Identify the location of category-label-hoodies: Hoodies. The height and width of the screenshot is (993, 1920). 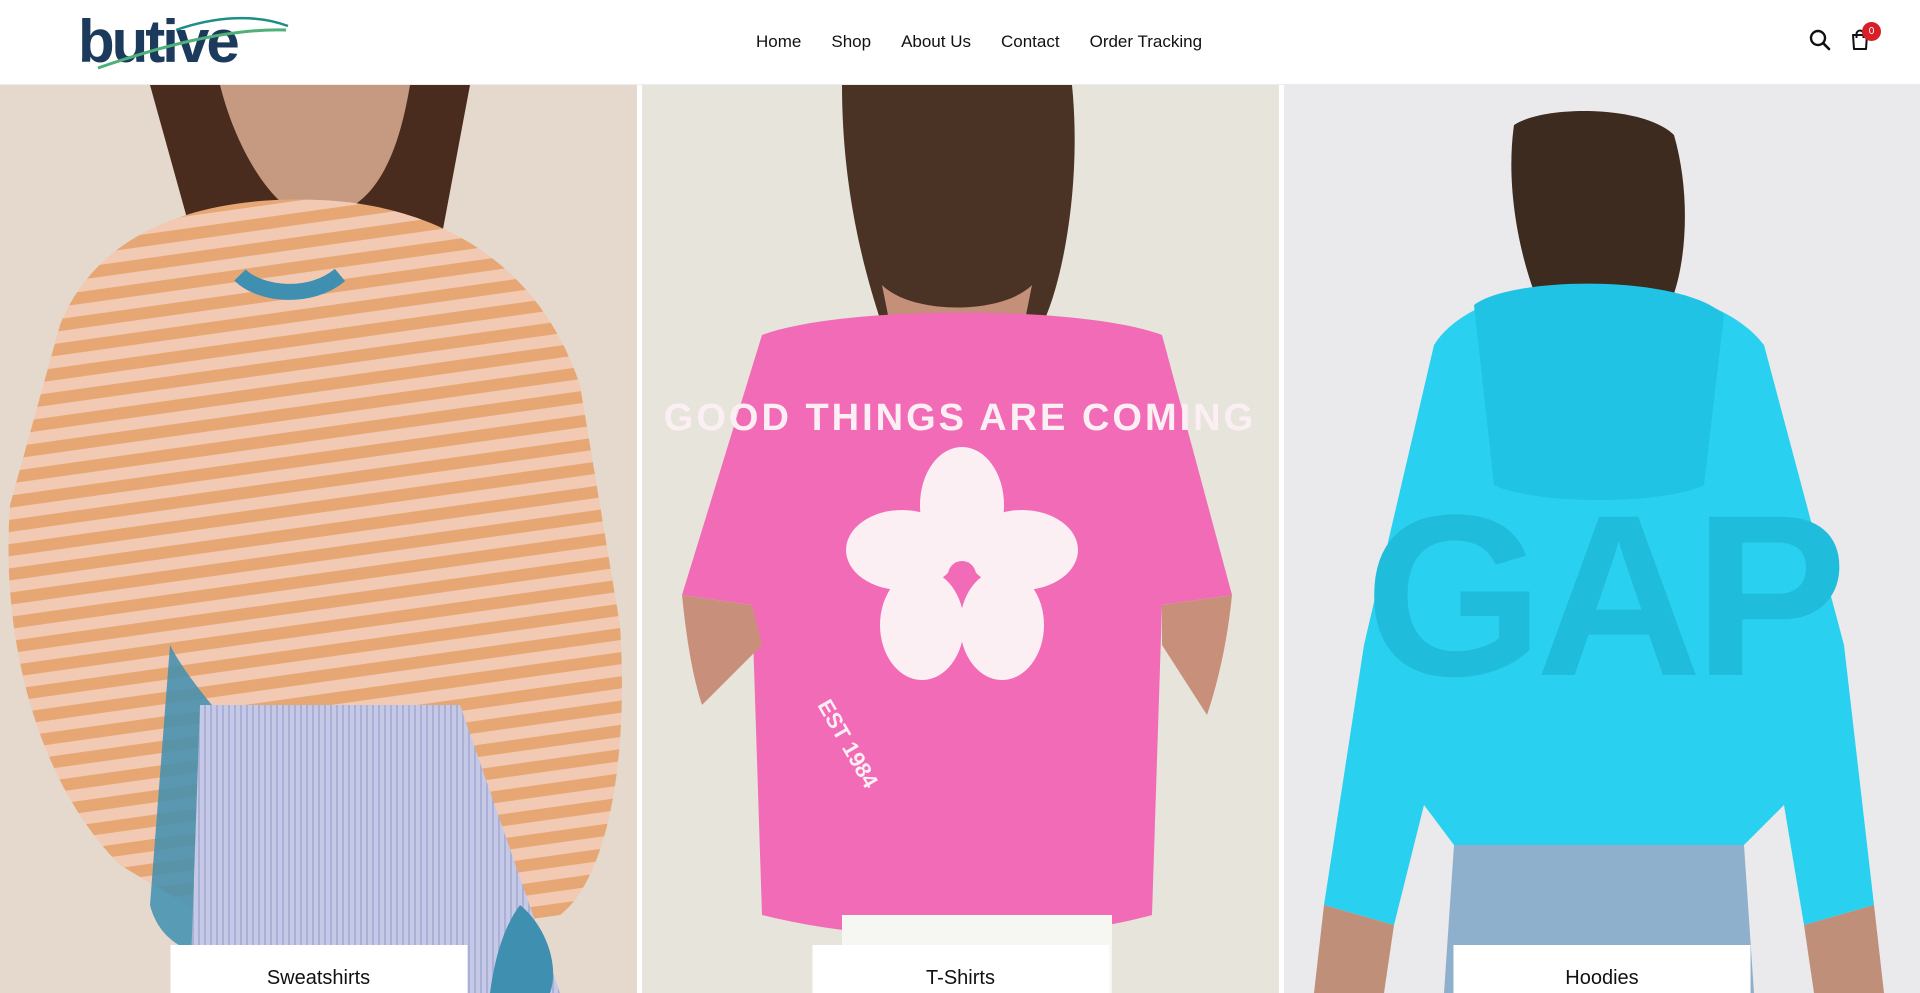
(1602, 969).